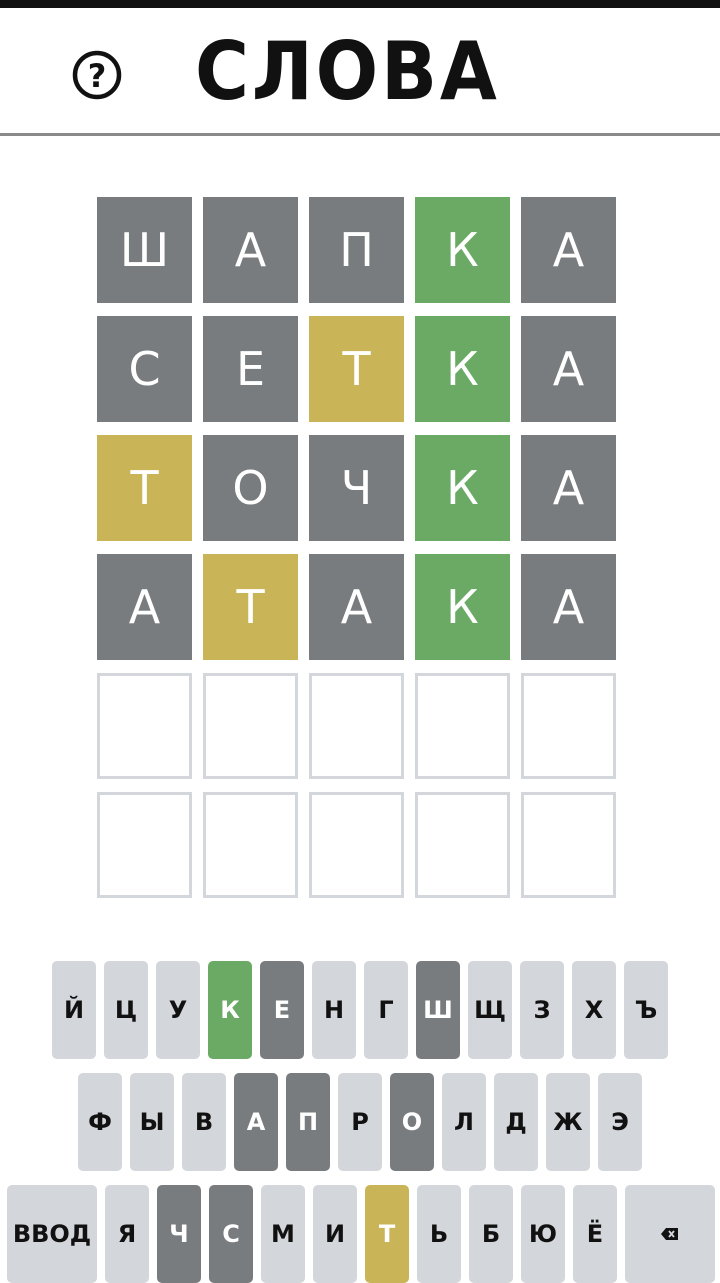 Image resolution: width=720 pixels, height=1283 pixels. I want to click on key-letter: Ж, so click(568, 1122).